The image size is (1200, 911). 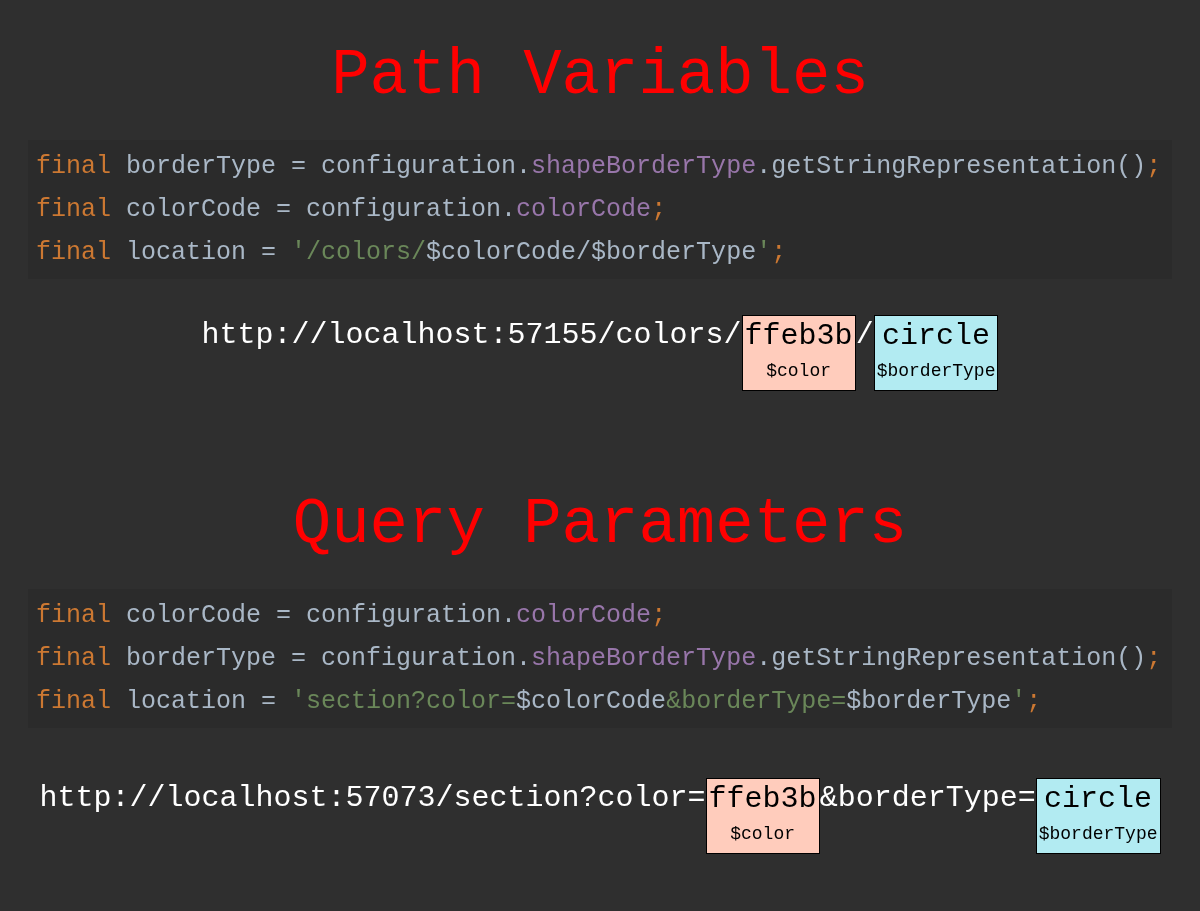 What do you see at coordinates (412, 253) in the screenshot?
I see `code-line: final location = '/colors/$colorCode/$borderType';` at bounding box center [412, 253].